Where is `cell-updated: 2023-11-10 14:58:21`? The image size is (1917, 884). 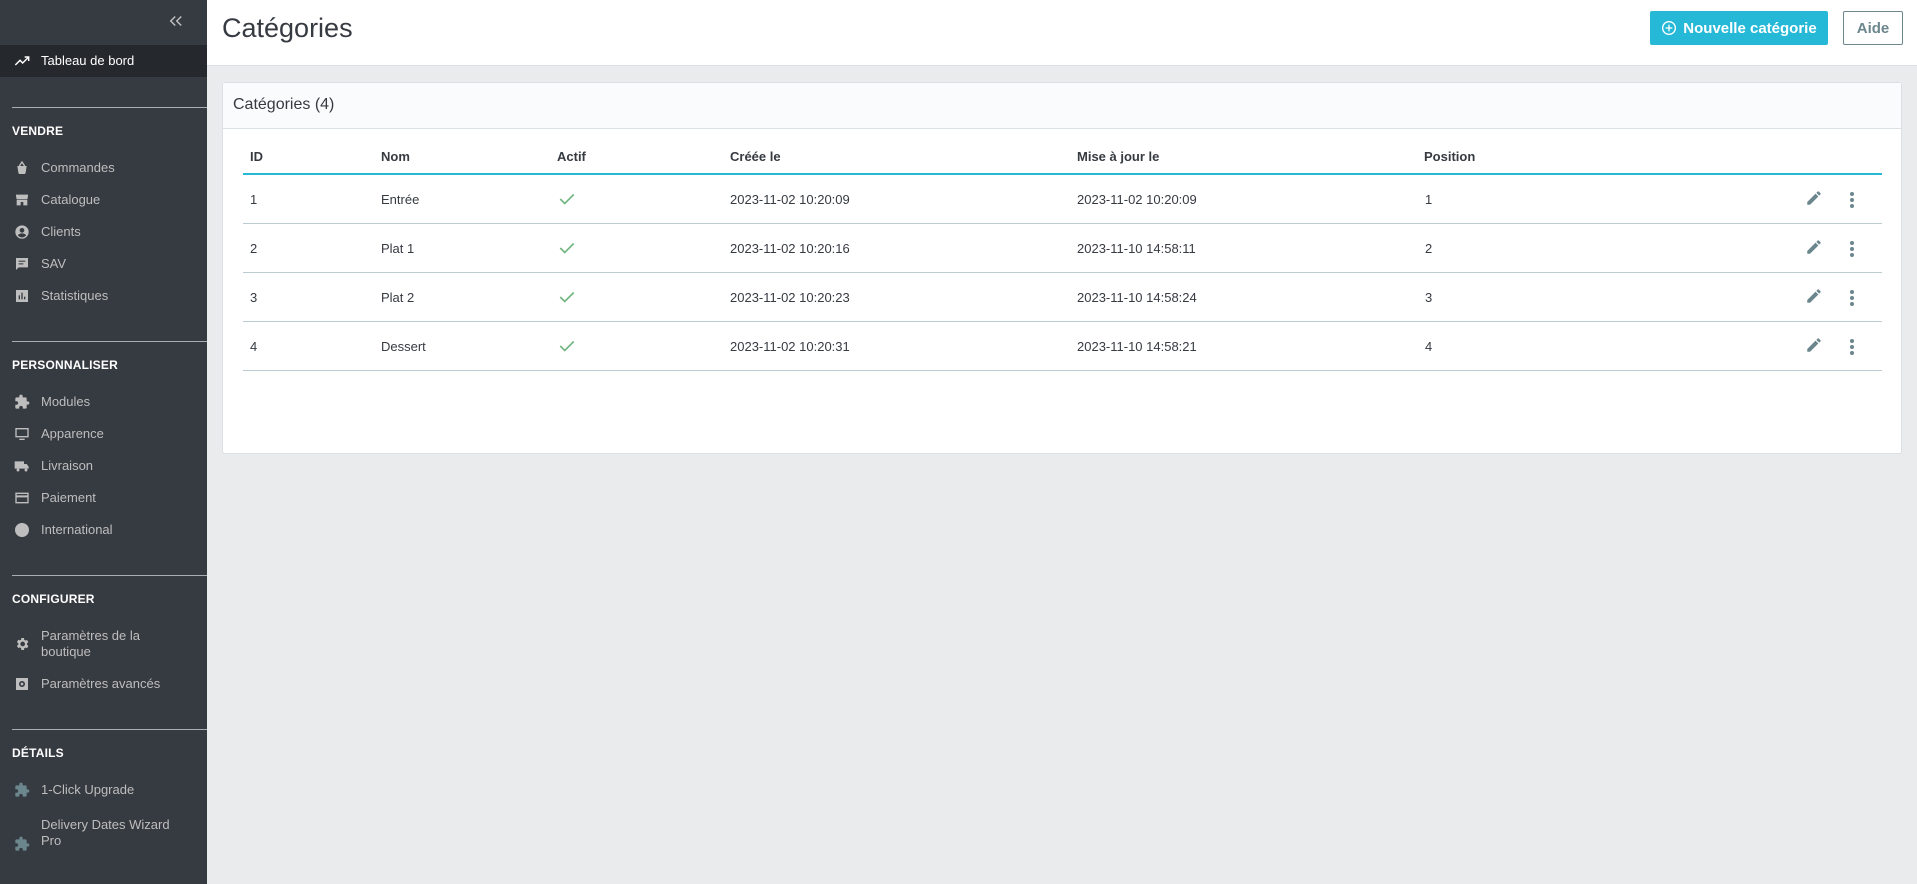 cell-updated: 2023-11-10 14:58:21 is located at coordinates (1137, 346).